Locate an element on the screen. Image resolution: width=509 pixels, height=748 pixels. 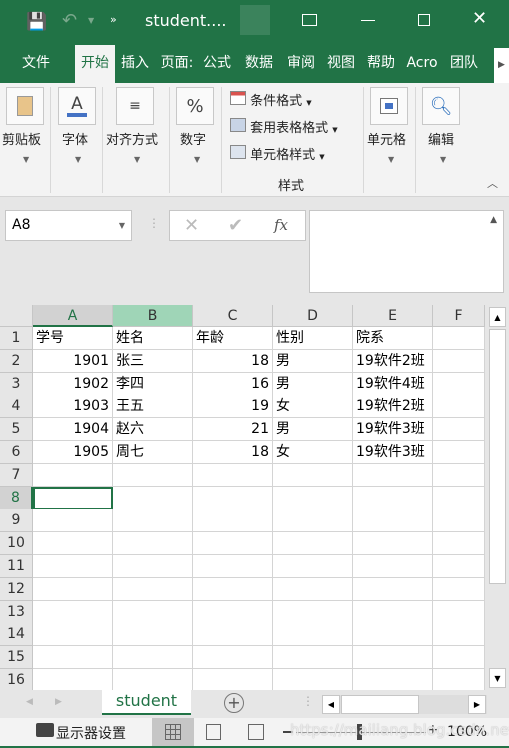
cell-C7 is located at coordinates (233, 475).